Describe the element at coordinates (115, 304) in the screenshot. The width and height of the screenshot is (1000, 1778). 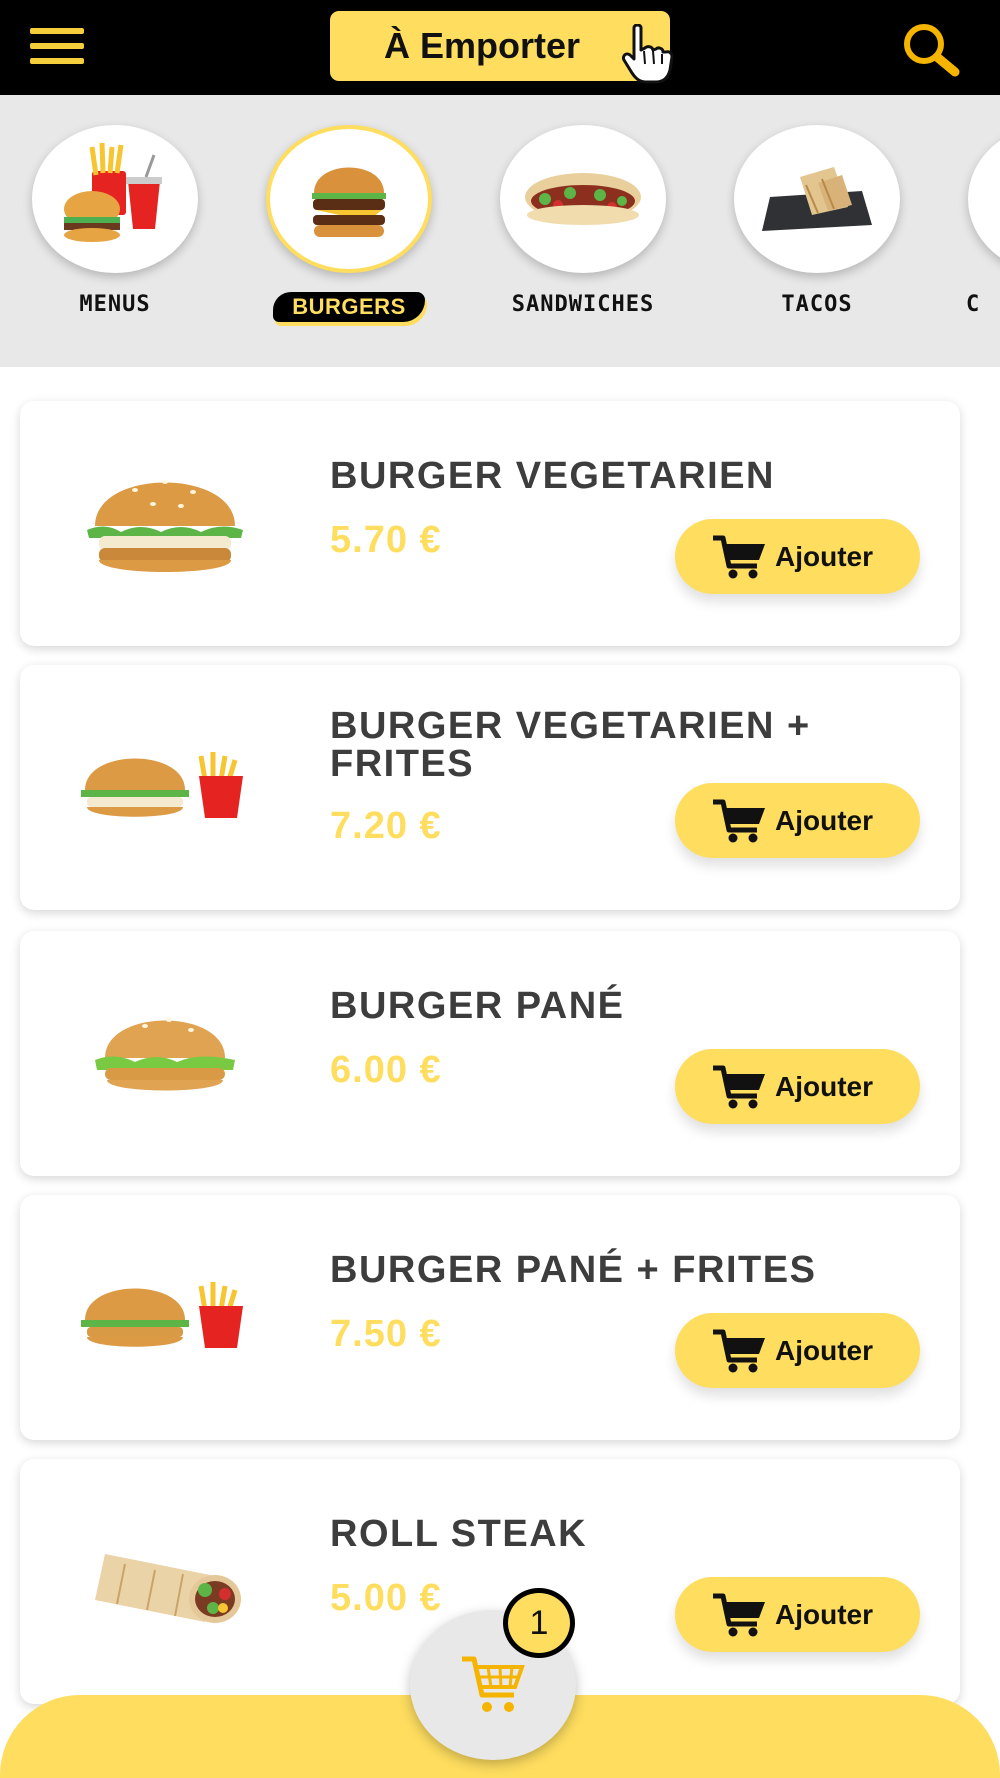
I see `category-label: MENUS` at that location.